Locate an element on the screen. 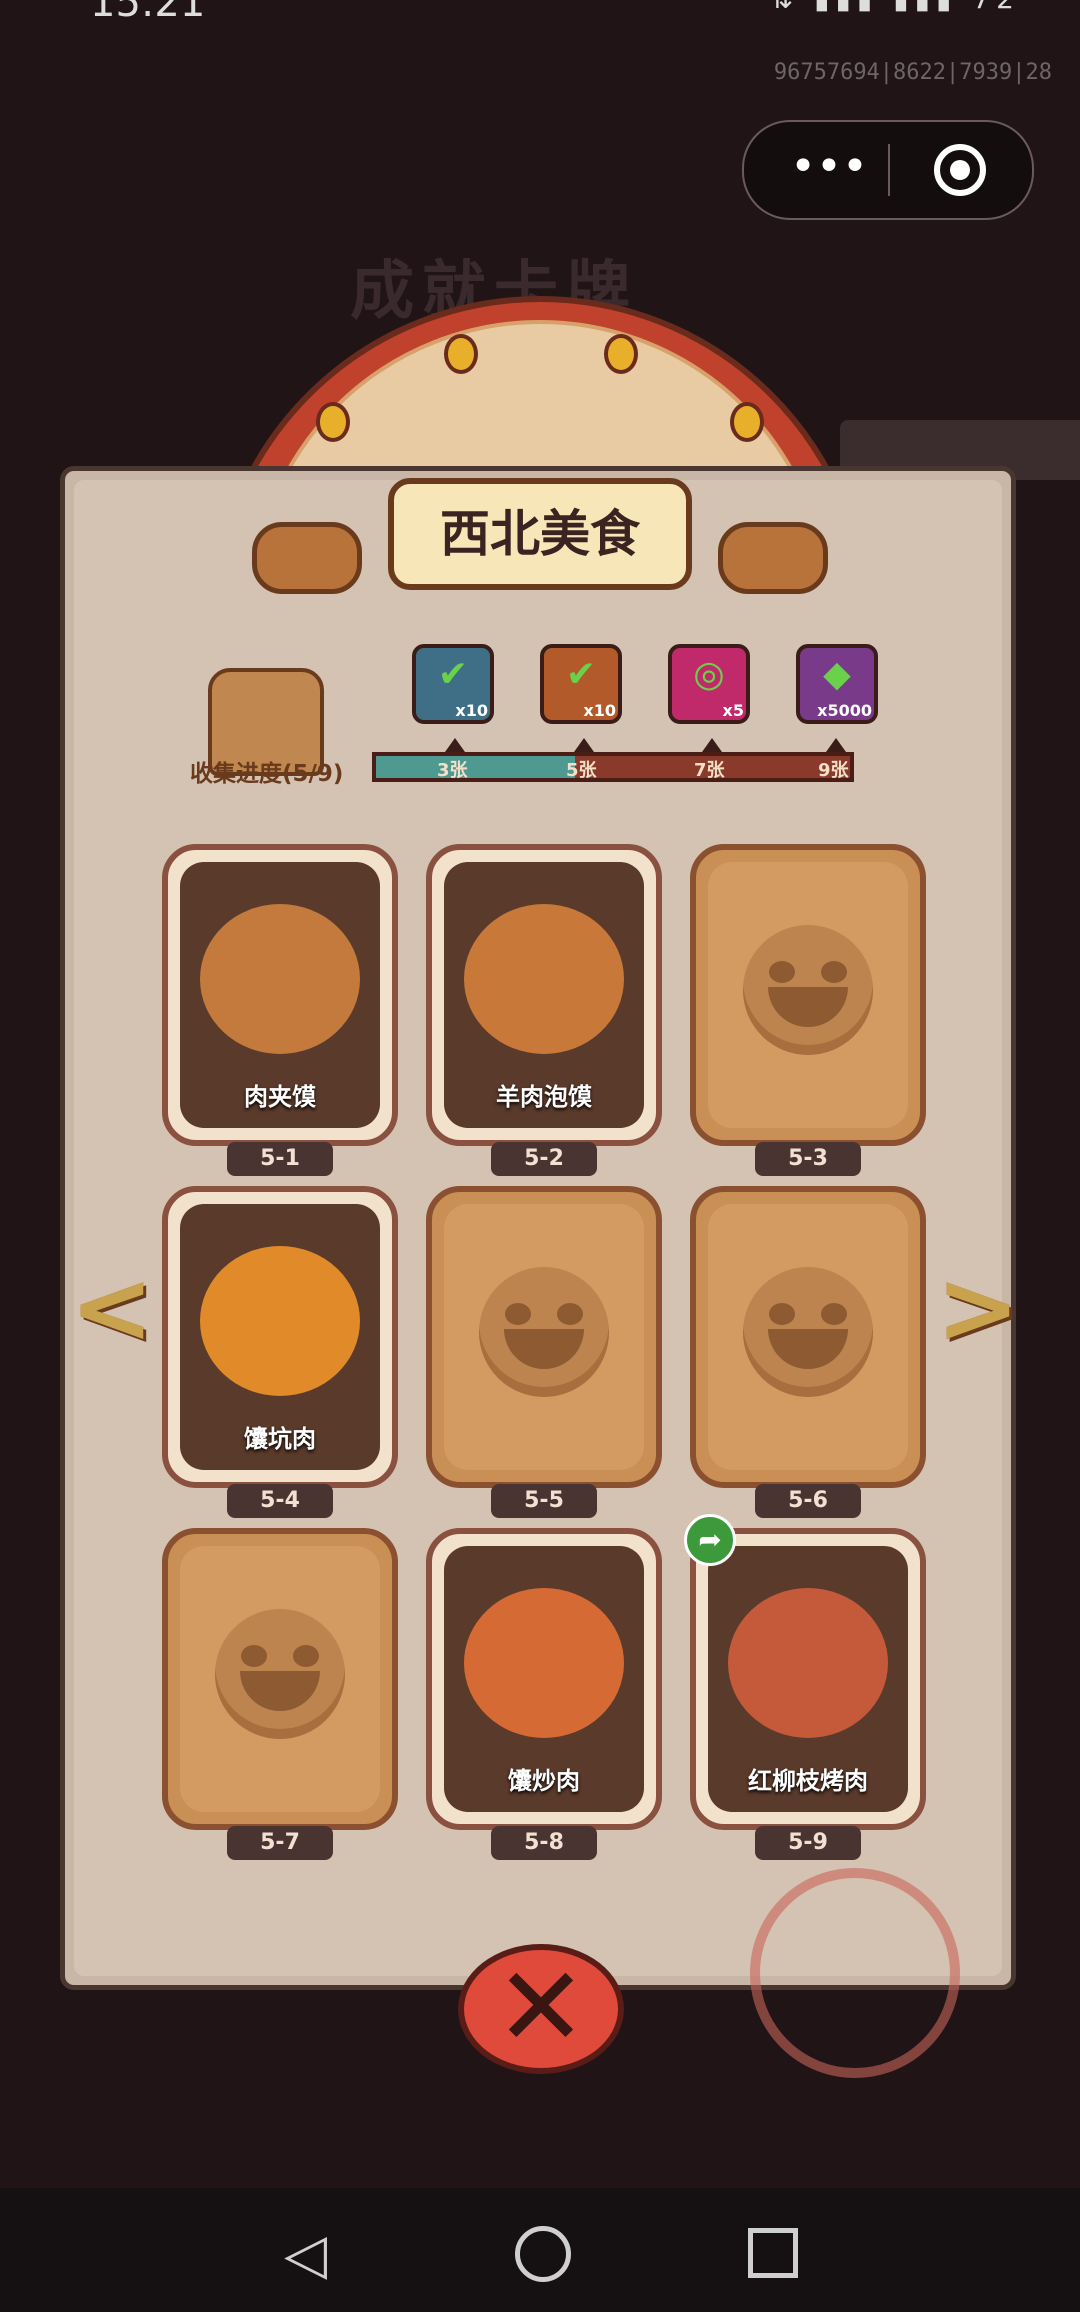  progress-tick: 5张 is located at coordinates (581, 770).